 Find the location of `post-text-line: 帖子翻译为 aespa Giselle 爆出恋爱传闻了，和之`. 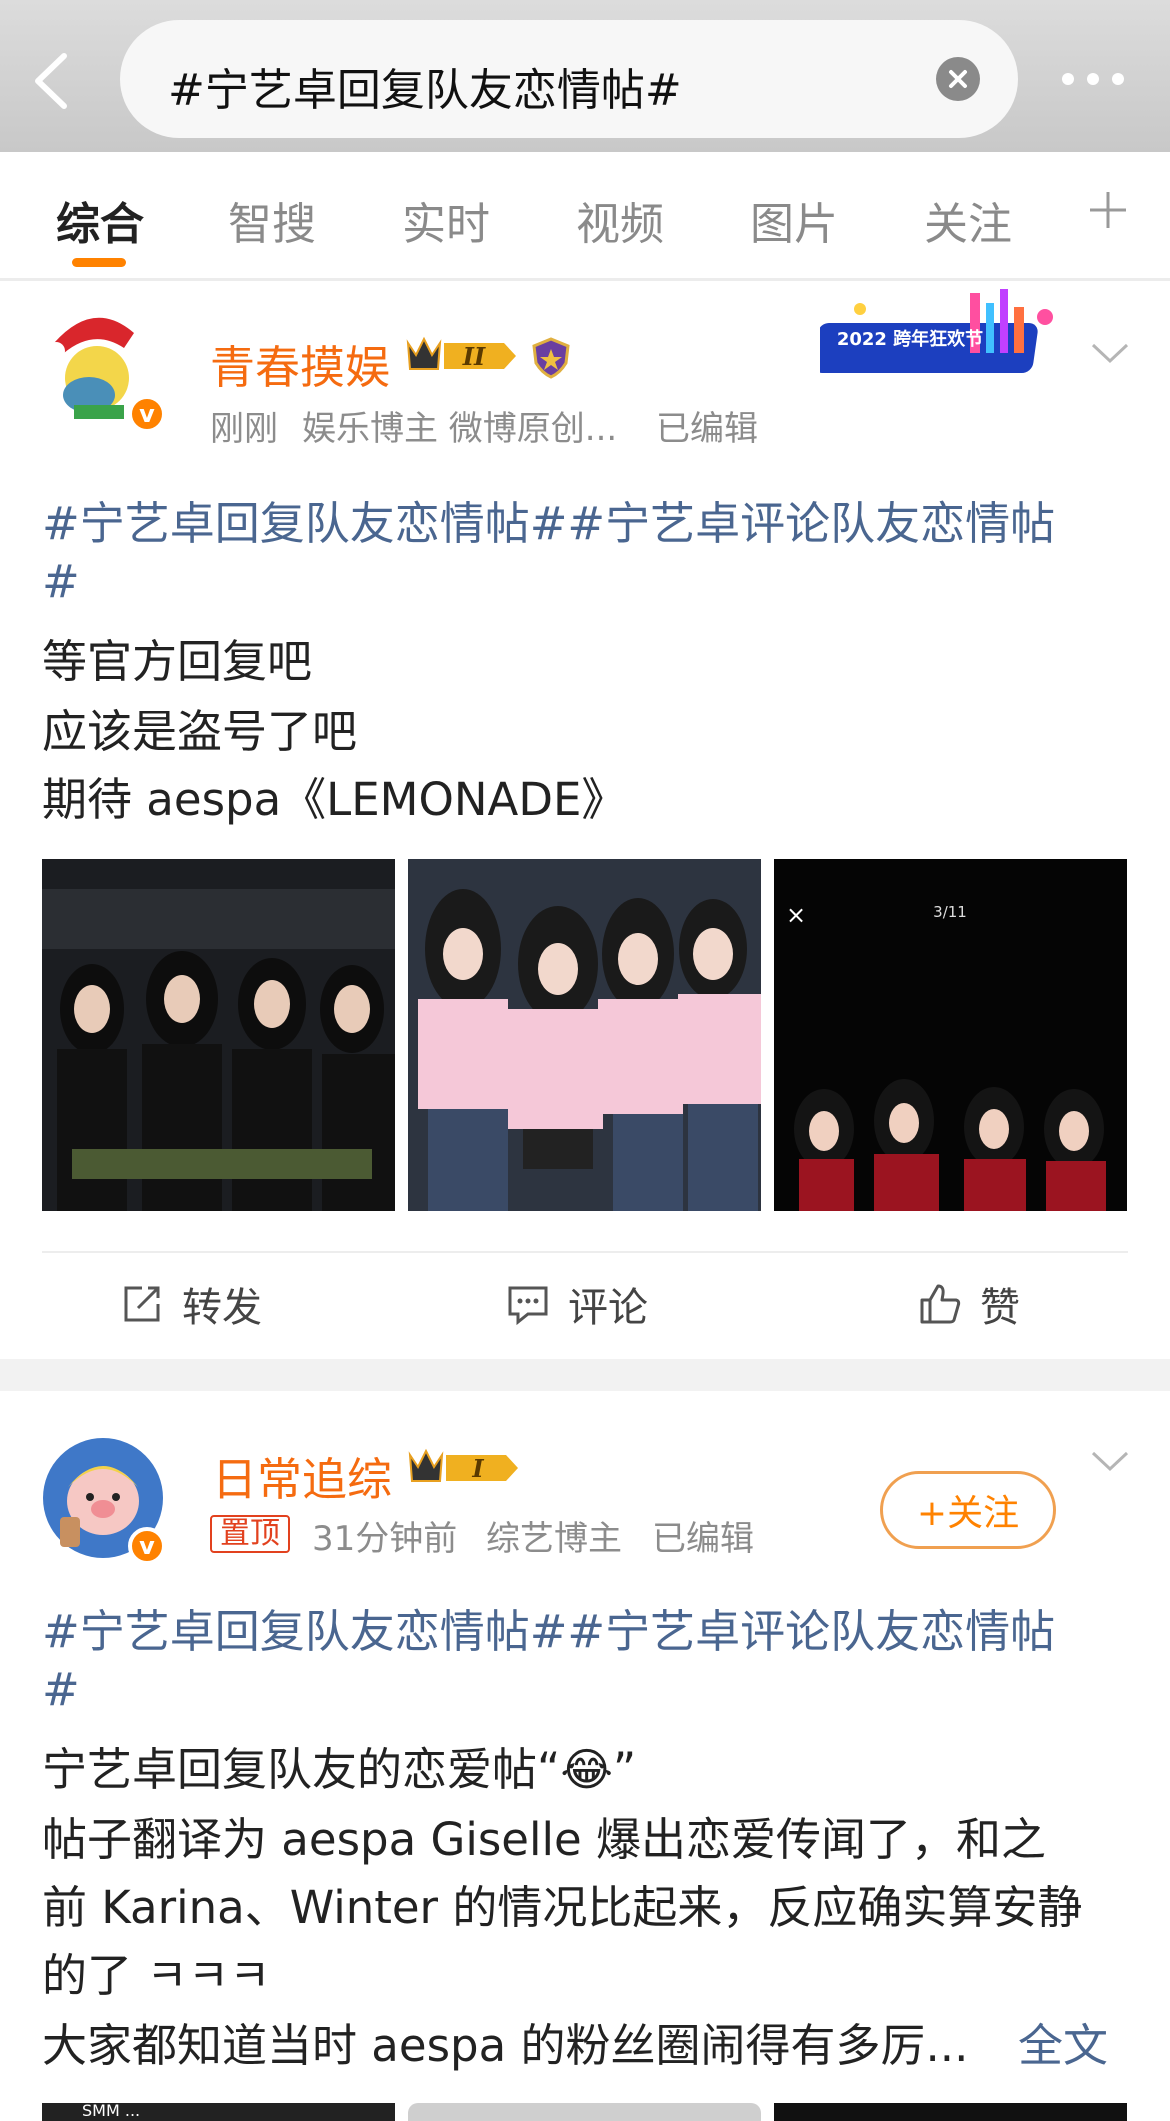

post-text-line: 帖子翻译为 aespa Giselle 爆出恋爱传闻了，和之 is located at coordinates (544, 1839).